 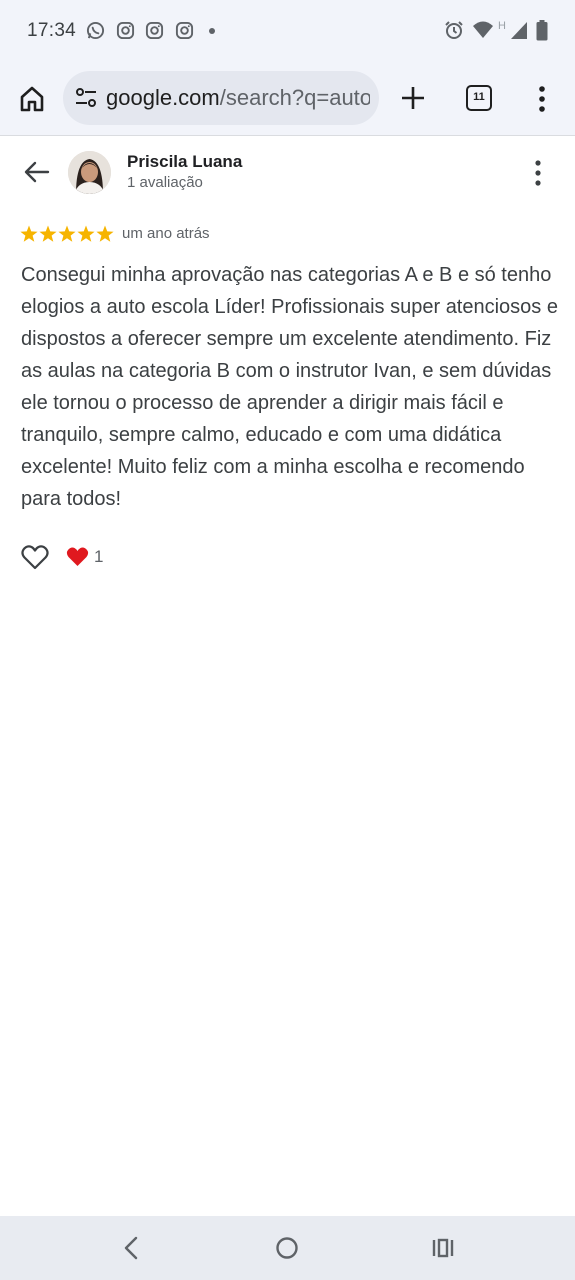 I want to click on avatar-image, so click(x=89, y=172).